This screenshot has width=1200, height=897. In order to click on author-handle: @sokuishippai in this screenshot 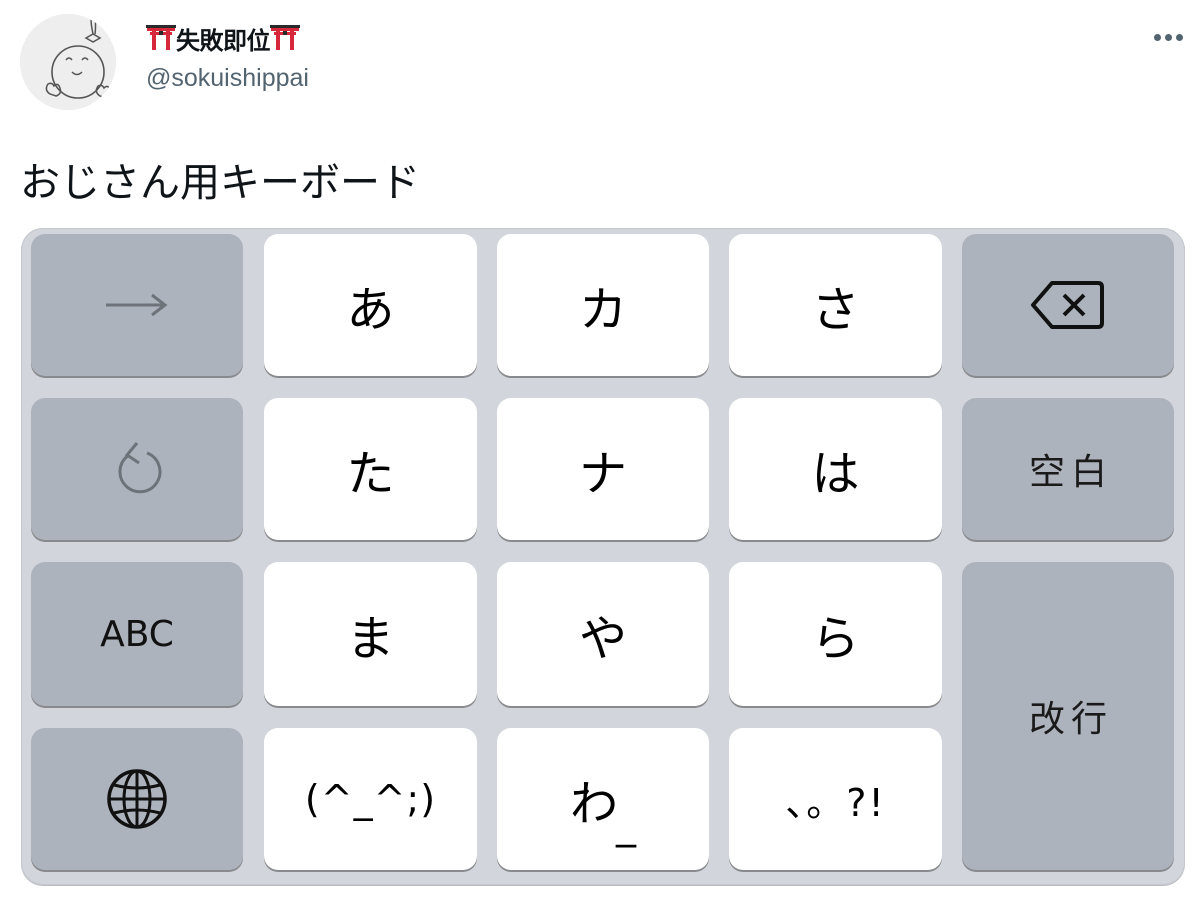, I will do `click(227, 78)`.